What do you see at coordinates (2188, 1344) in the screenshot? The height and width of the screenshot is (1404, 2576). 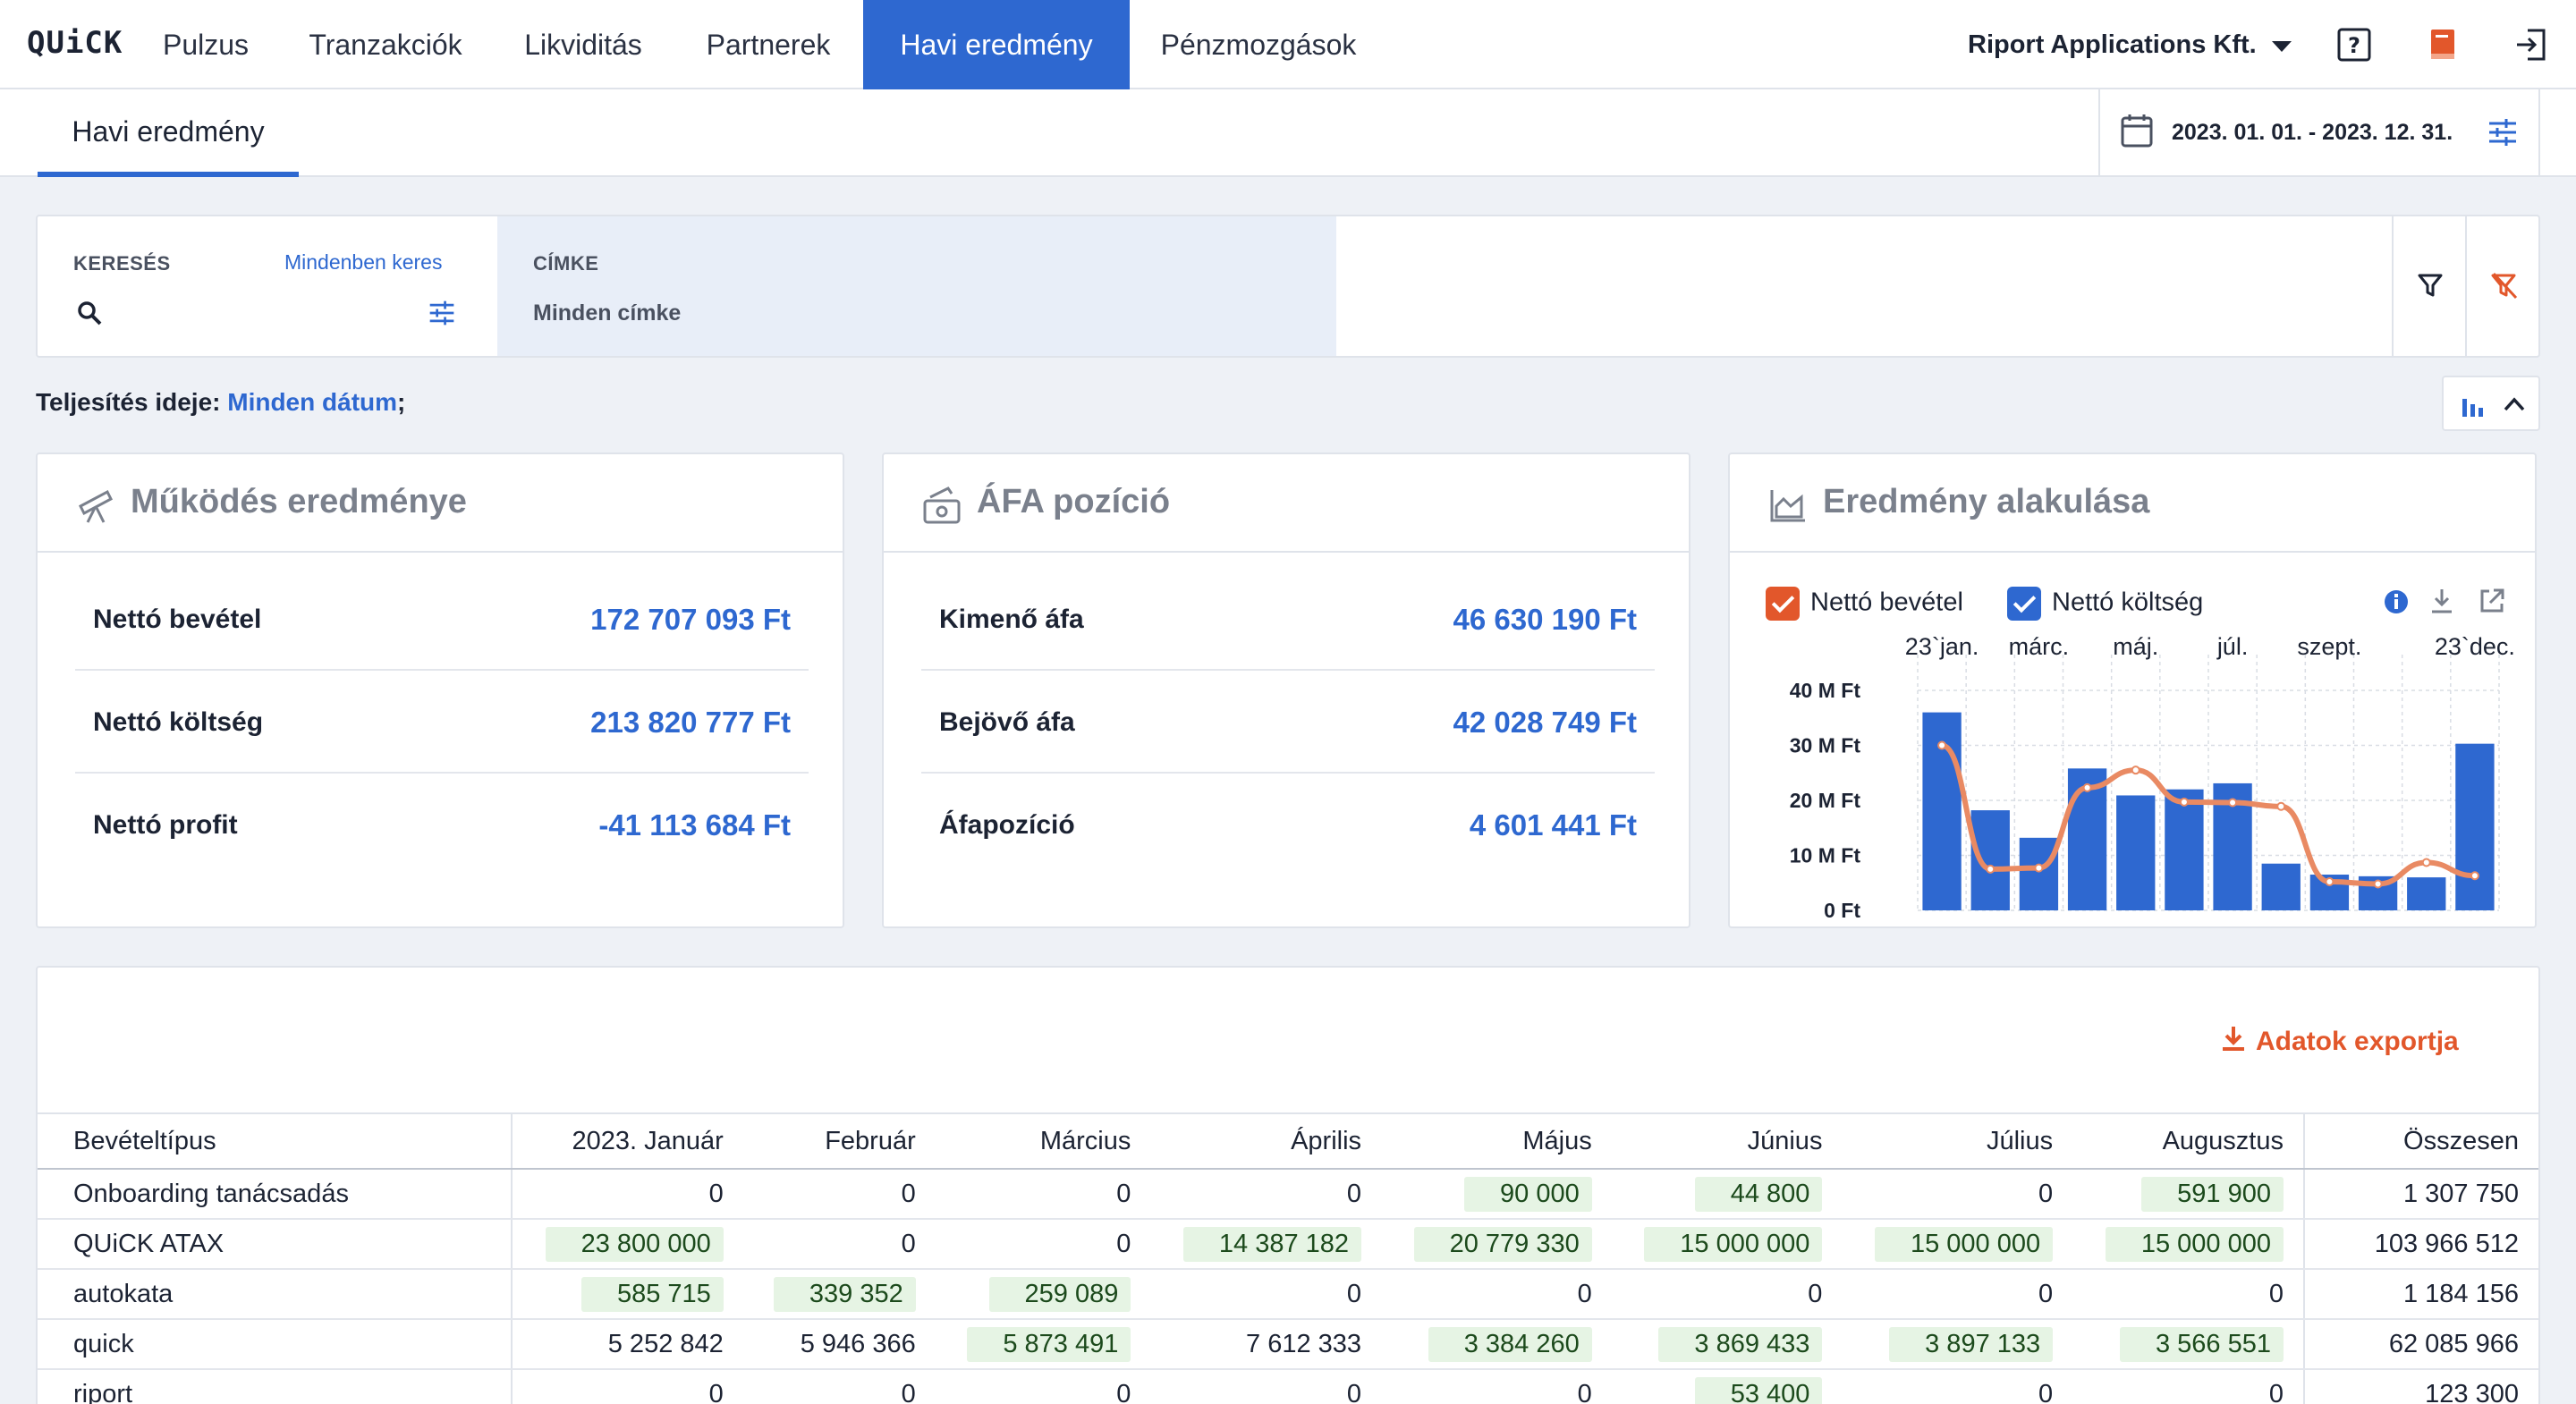 I see `value-cell: 3 566 551` at bounding box center [2188, 1344].